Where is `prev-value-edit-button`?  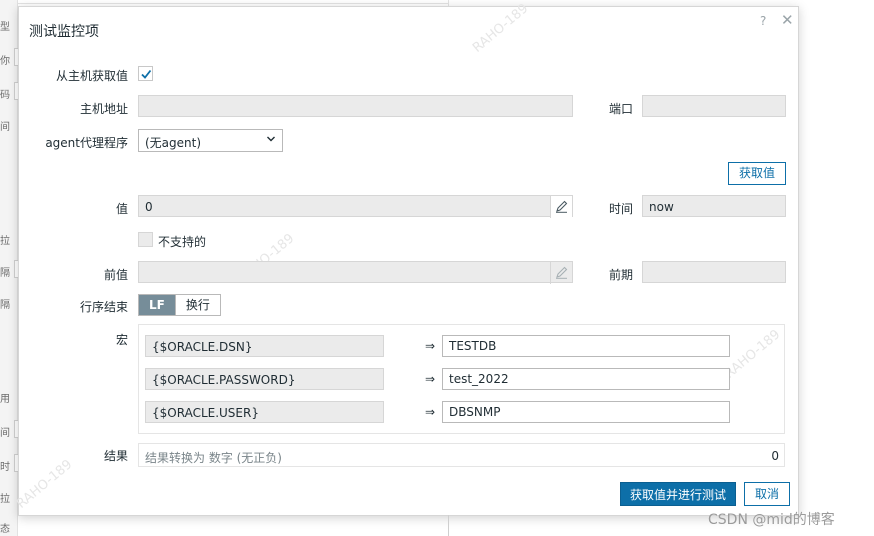 prev-value-edit-button is located at coordinates (561, 273).